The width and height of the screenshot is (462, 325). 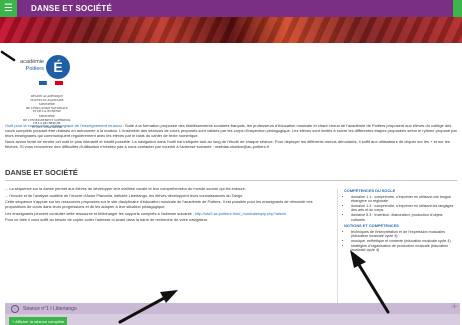 What do you see at coordinates (8, 56) in the screenshot?
I see `arrow-left-annotation` at bounding box center [8, 56].